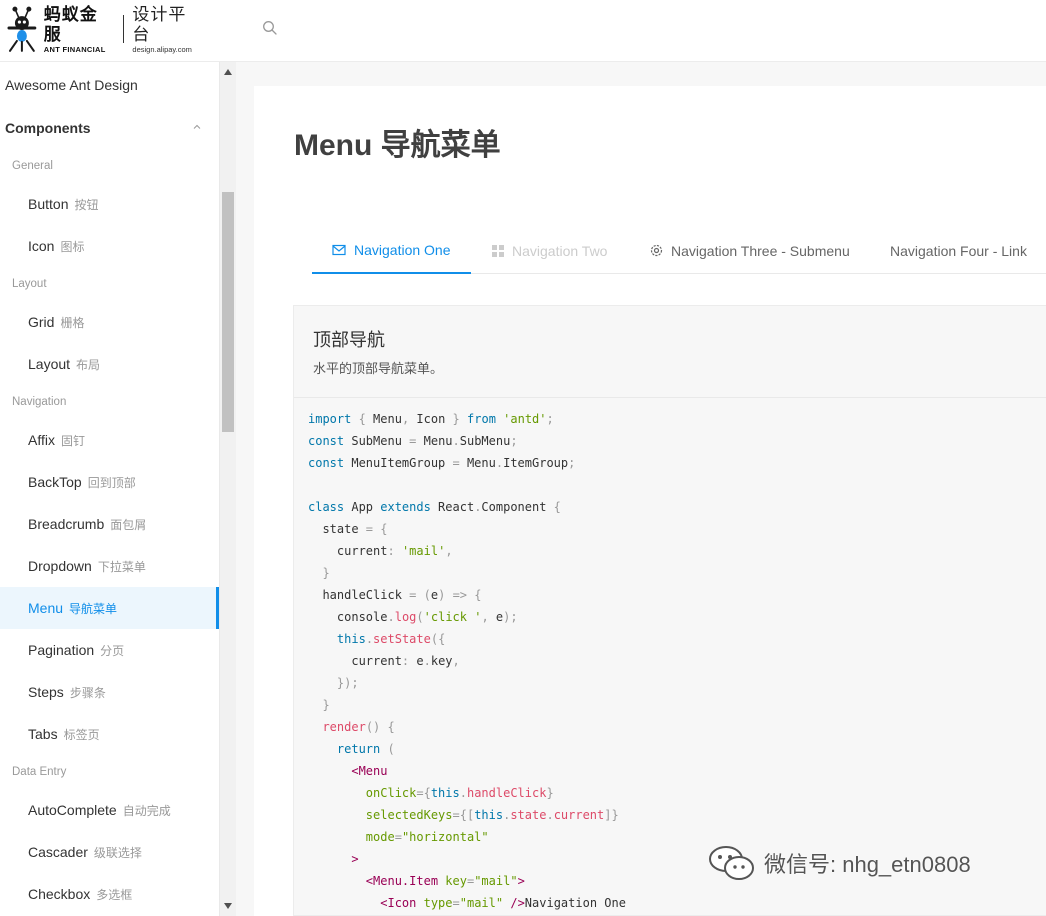 The width and height of the screenshot is (1046, 916). What do you see at coordinates (41, 322) in the screenshot?
I see `item-label: Grid` at bounding box center [41, 322].